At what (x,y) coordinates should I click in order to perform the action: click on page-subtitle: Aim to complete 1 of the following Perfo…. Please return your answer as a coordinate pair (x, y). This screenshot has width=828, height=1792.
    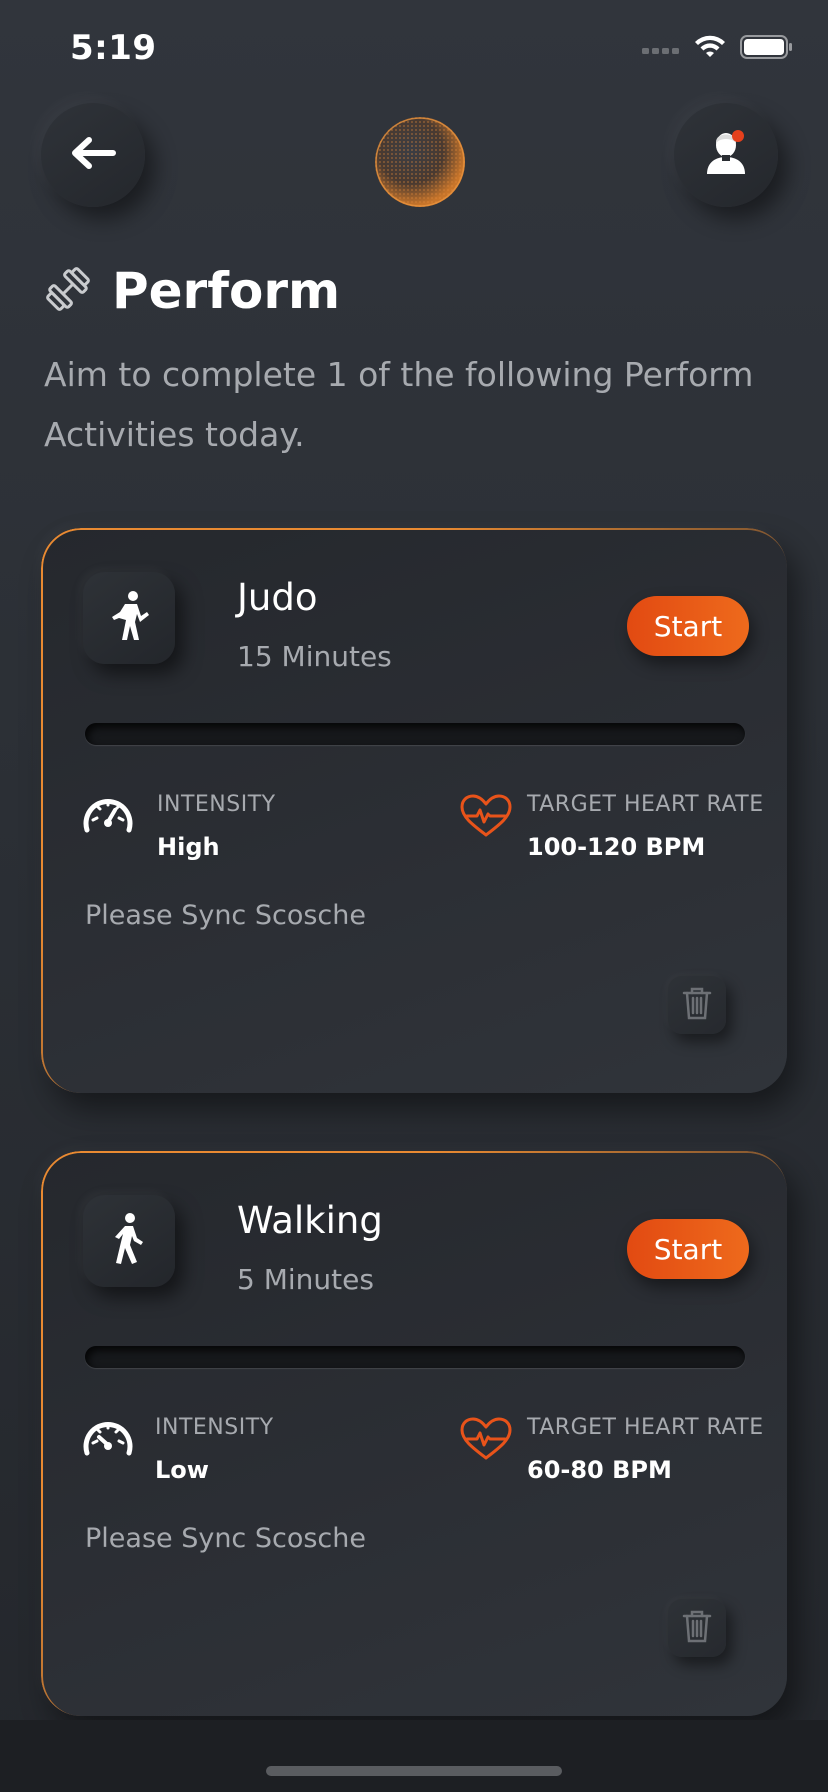
    Looking at the image, I should click on (399, 404).